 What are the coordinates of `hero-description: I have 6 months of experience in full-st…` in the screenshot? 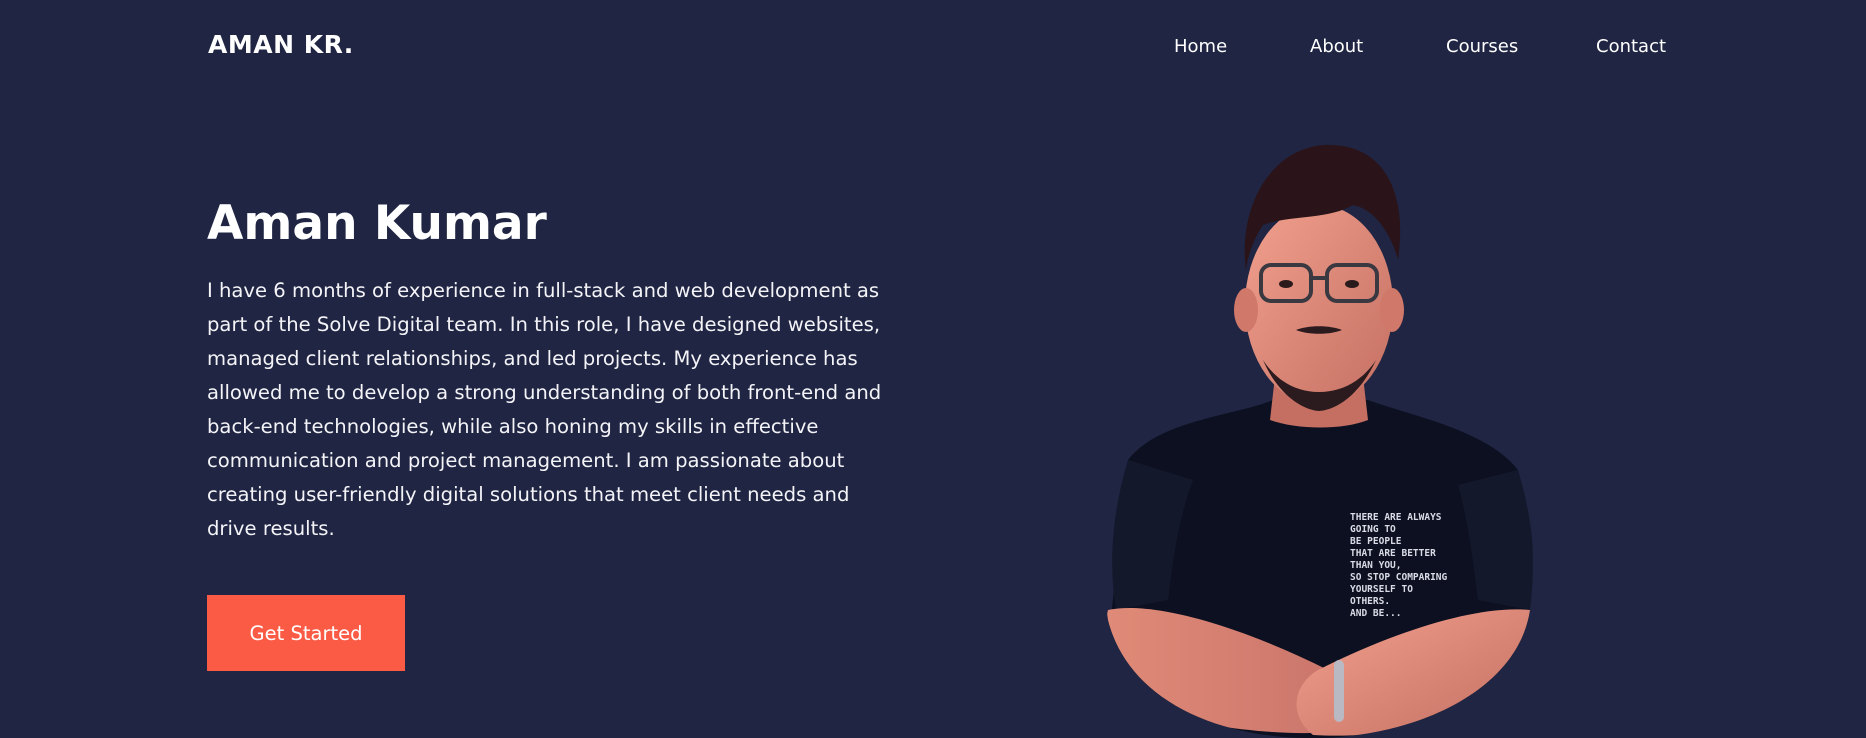 It's located at (544, 409).